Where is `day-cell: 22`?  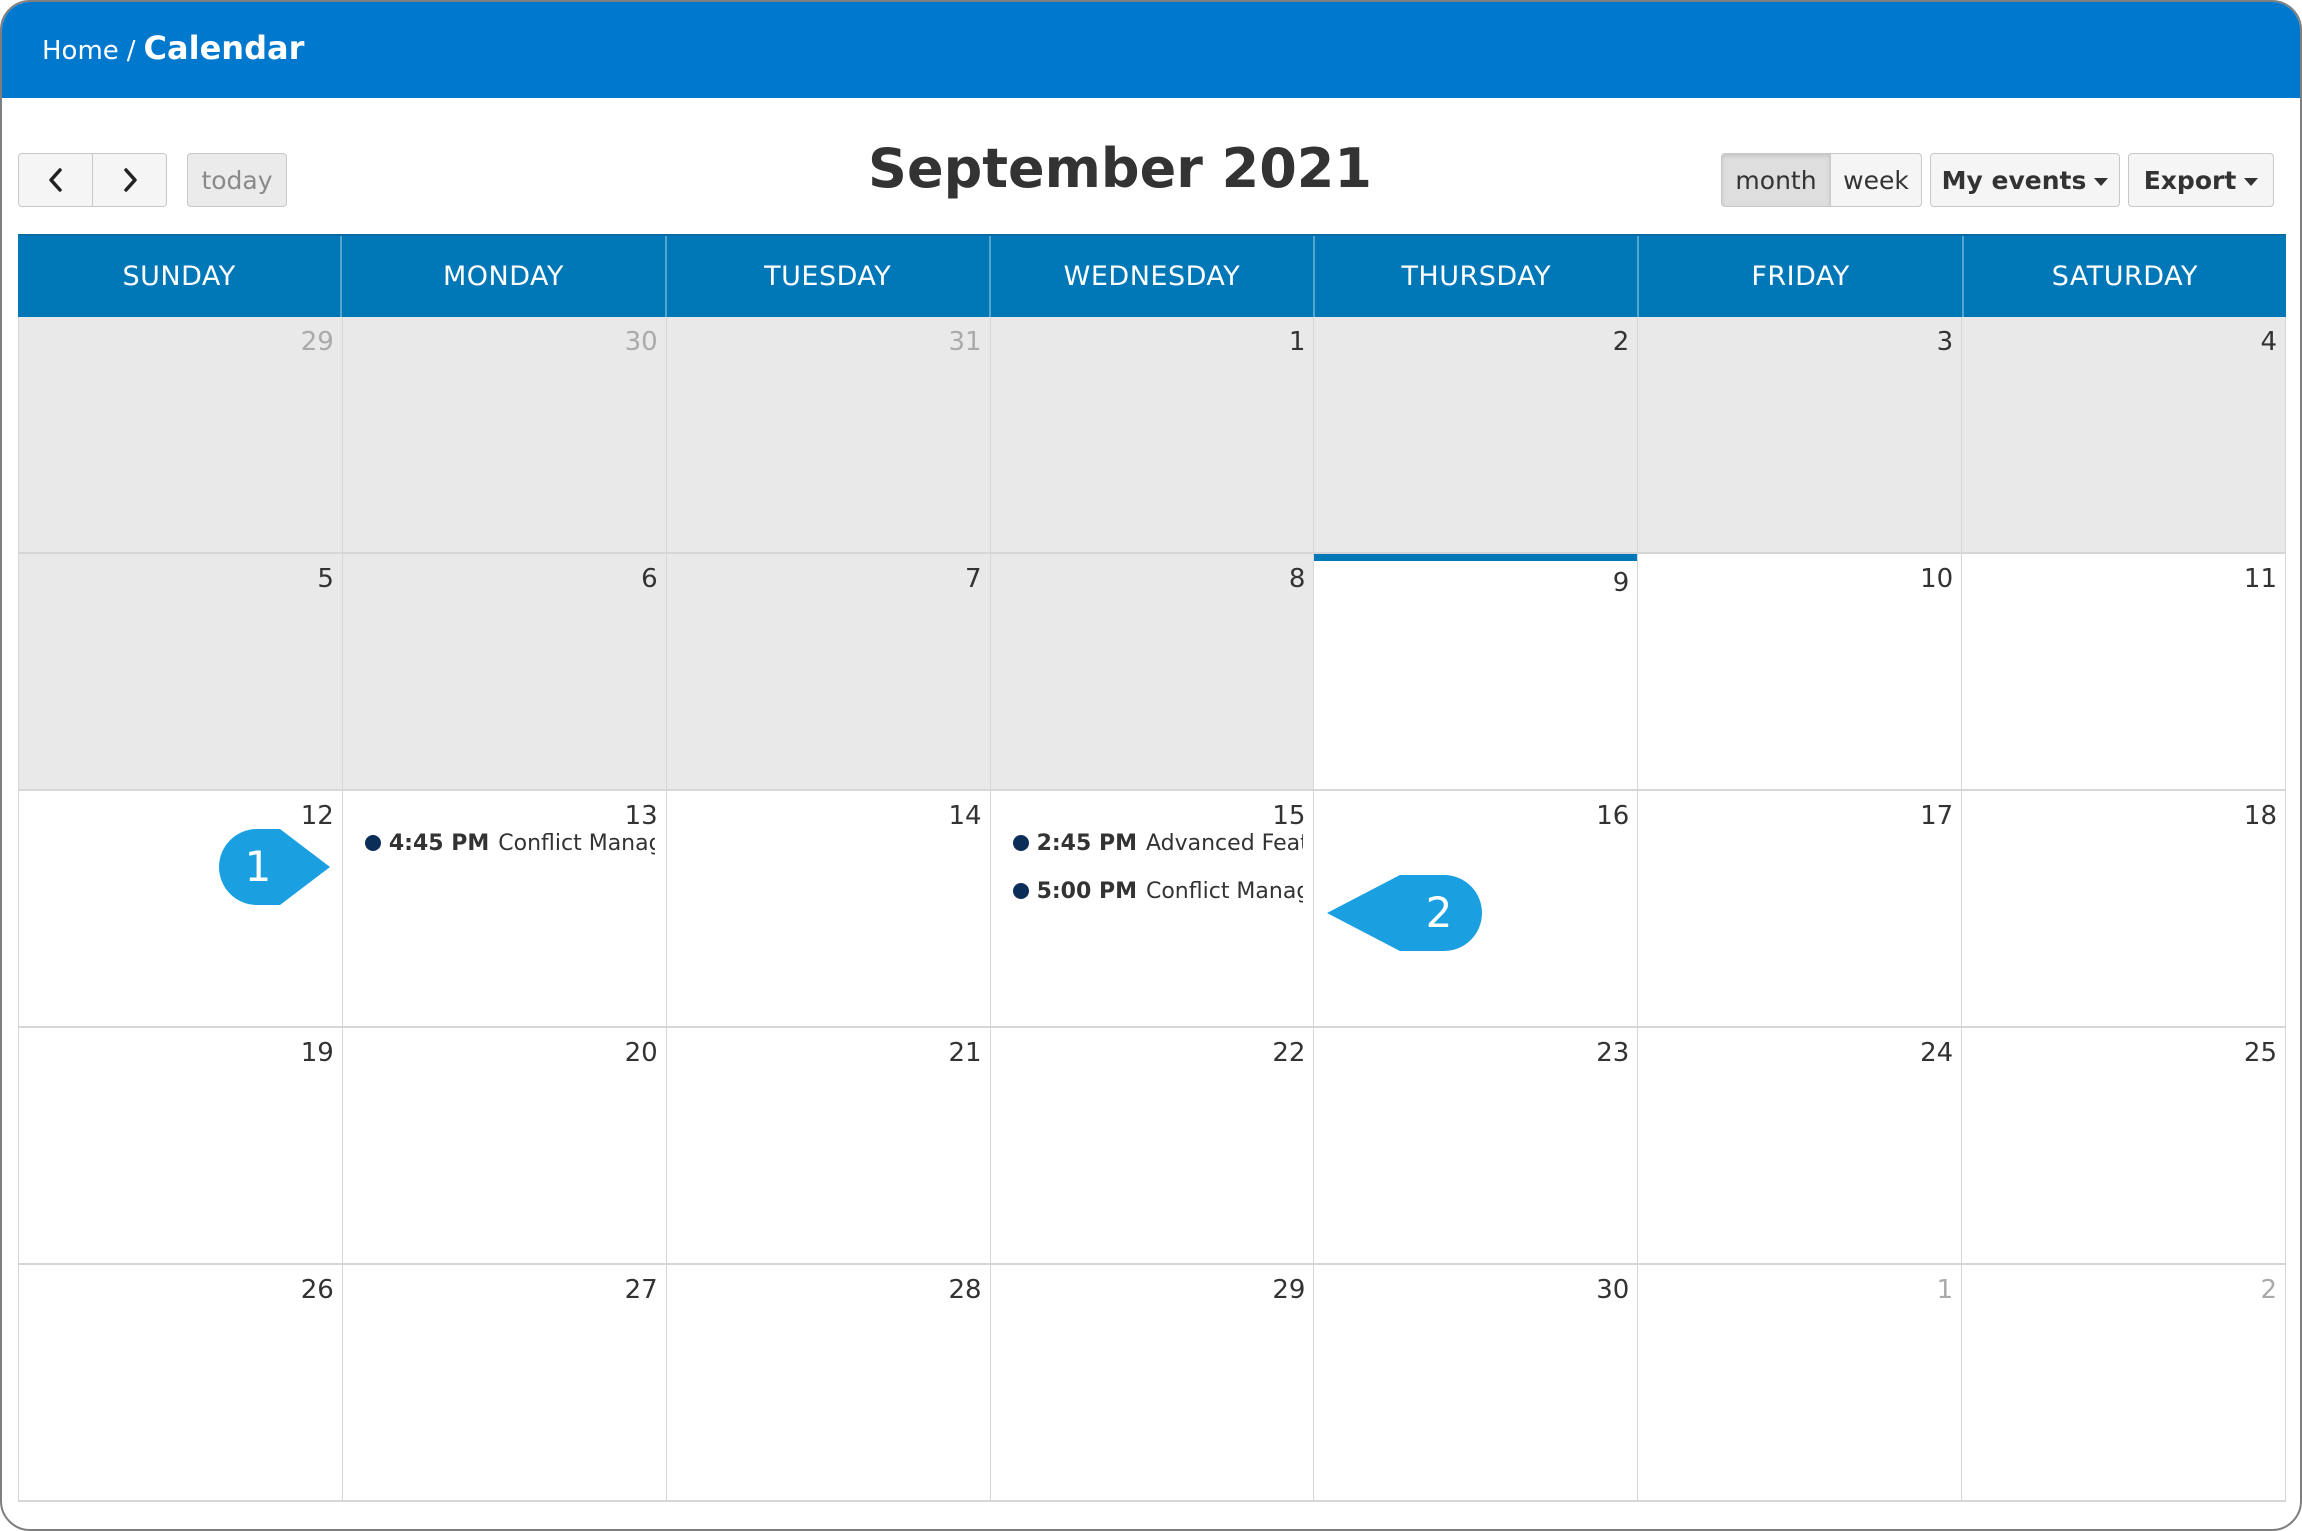 day-cell: 22 is located at coordinates (1151, 1145).